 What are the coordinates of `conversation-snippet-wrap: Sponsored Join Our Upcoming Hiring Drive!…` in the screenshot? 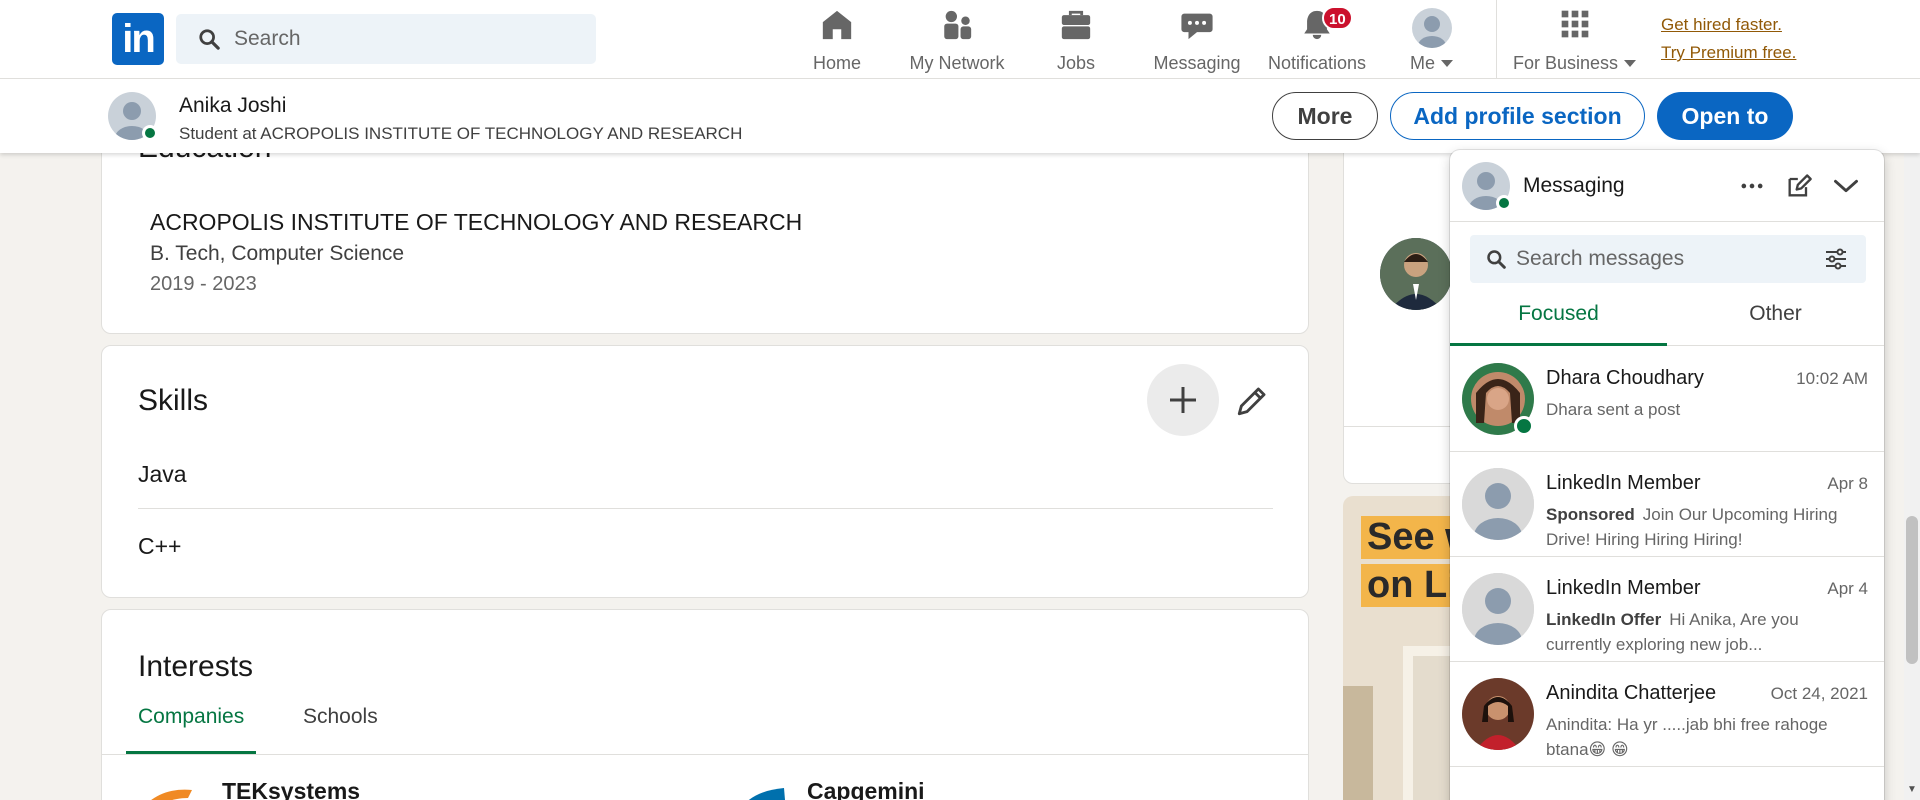 It's located at (1707, 527).